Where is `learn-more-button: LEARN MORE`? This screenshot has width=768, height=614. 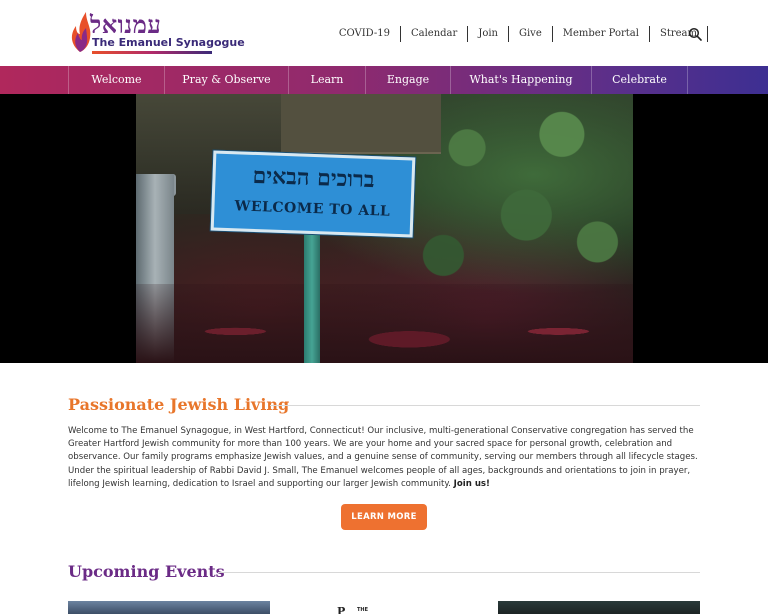 learn-more-button: LEARN MORE is located at coordinates (384, 517).